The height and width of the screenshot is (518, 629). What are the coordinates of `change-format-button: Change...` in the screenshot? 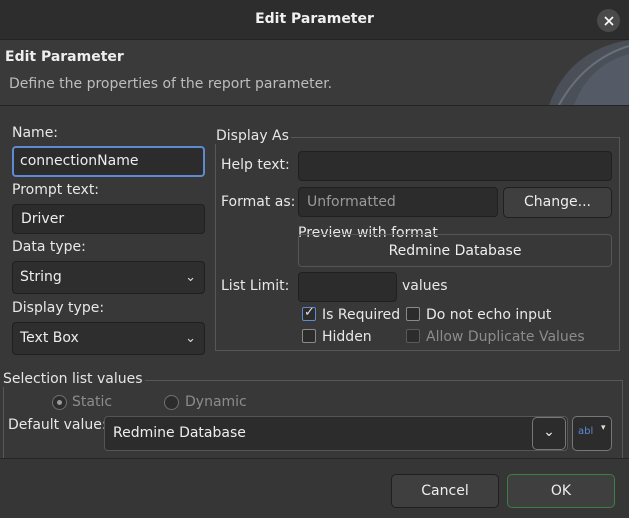 It's located at (557, 202).